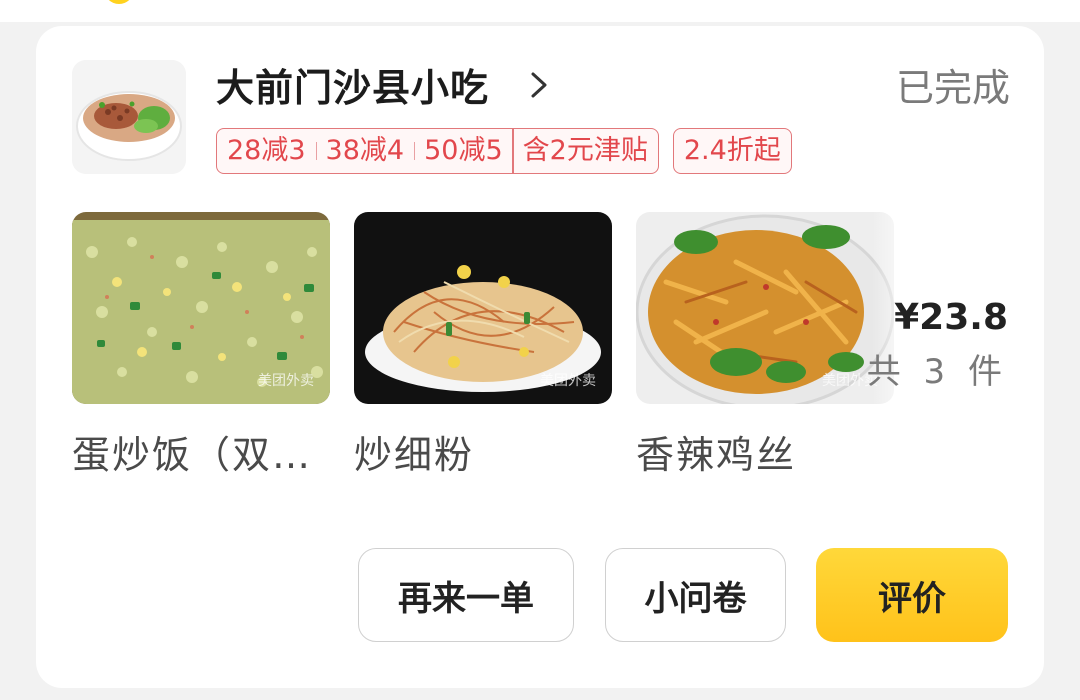  Describe the element at coordinates (201, 308) in the screenshot. I see `dish-image-egg-fried-rice: 美团外卖` at that location.